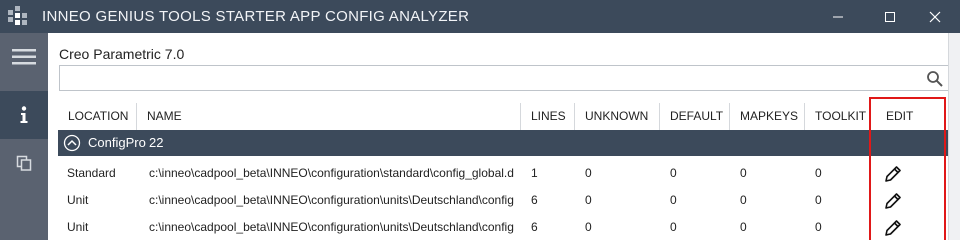  Describe the element at coordinates (503, 143) in the screenshot. I see `group-row-configpro: ConfigPro 22` at that location.